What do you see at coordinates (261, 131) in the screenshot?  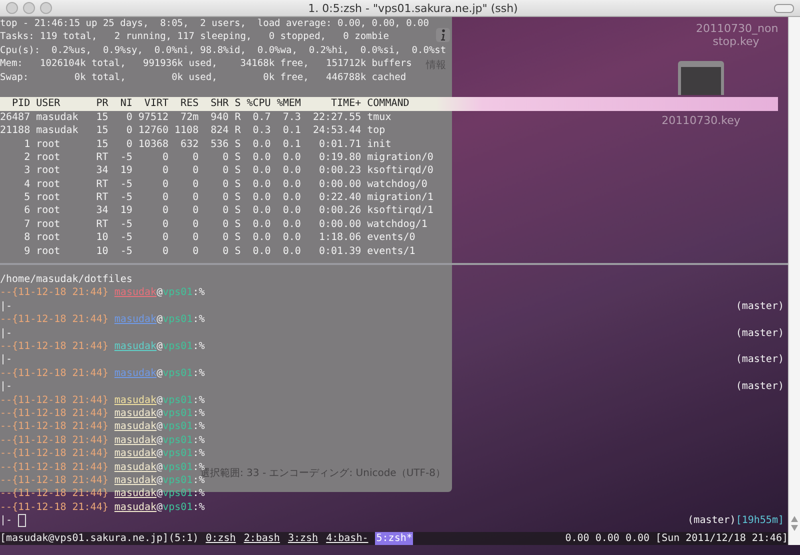 I see `table-cell-text: 0.3` at bounding box center [261, 131].